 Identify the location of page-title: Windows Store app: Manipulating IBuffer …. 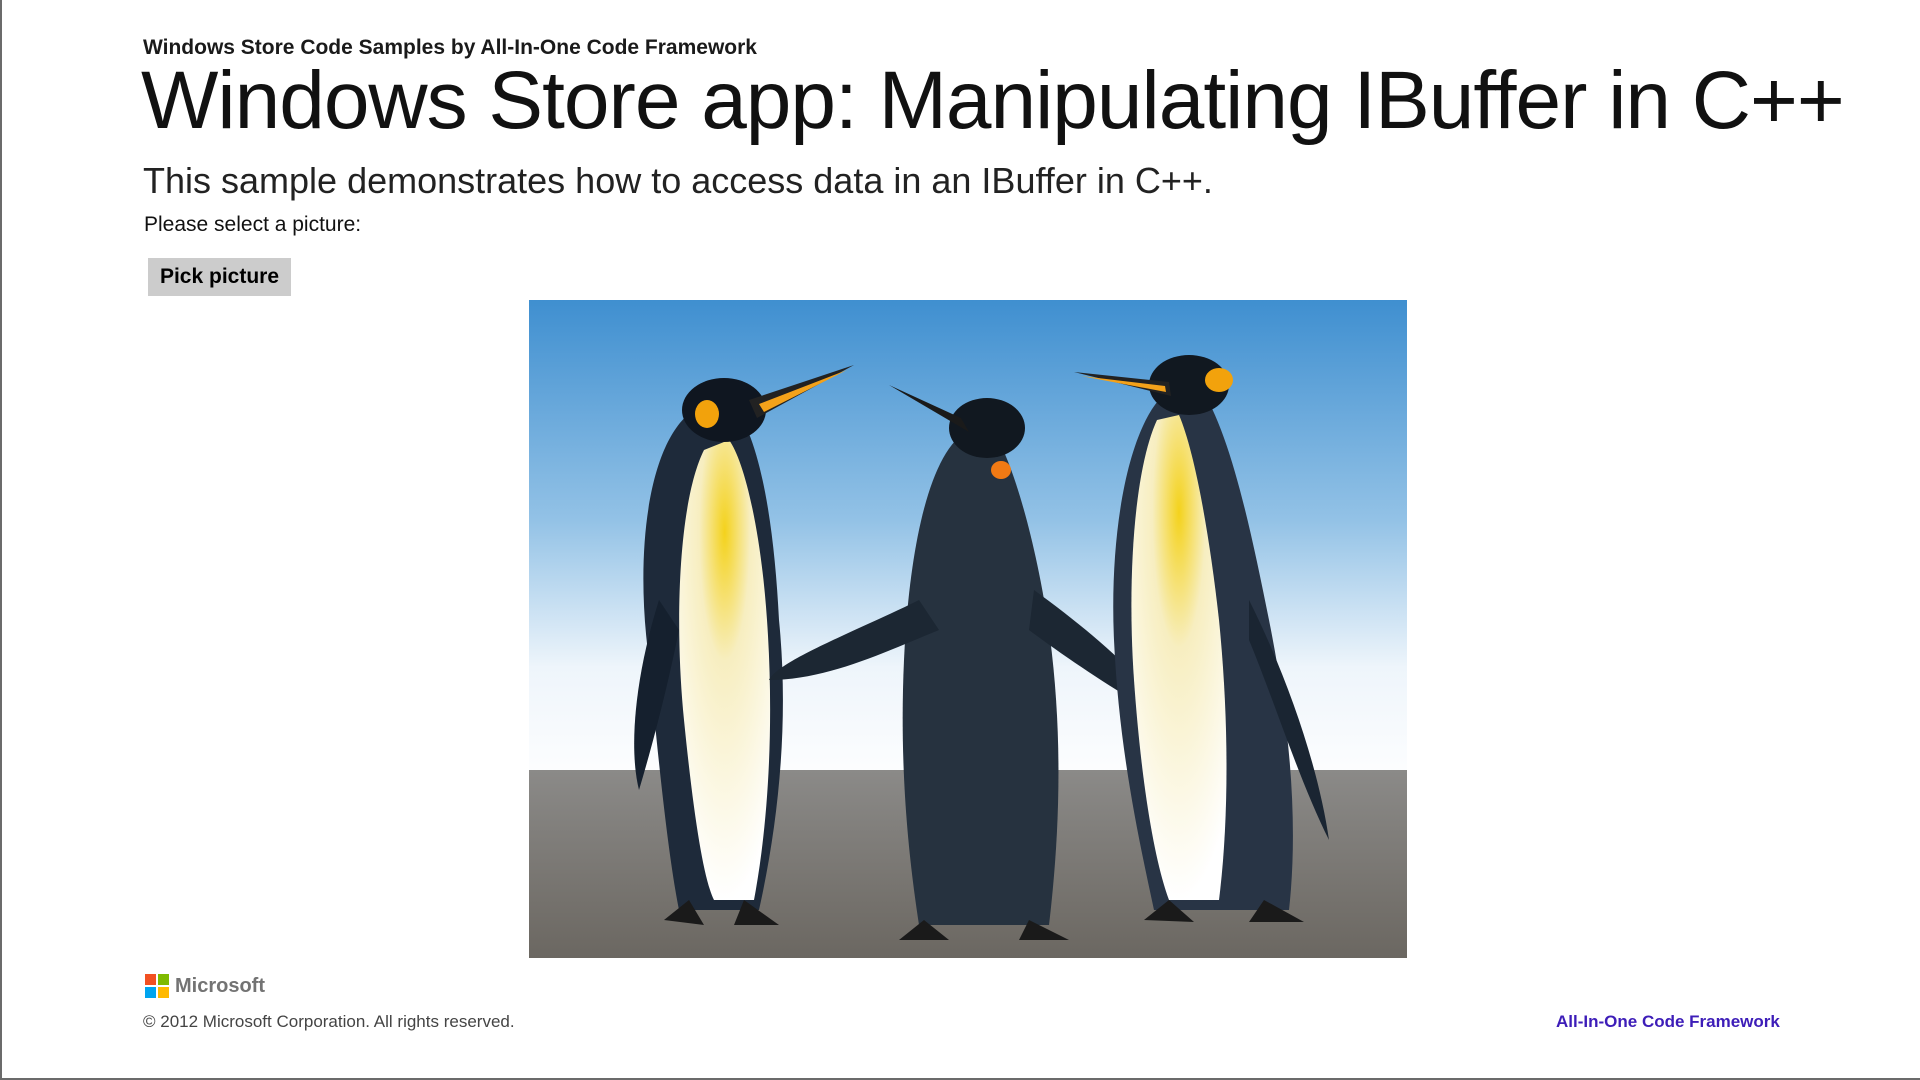
(993, 100).